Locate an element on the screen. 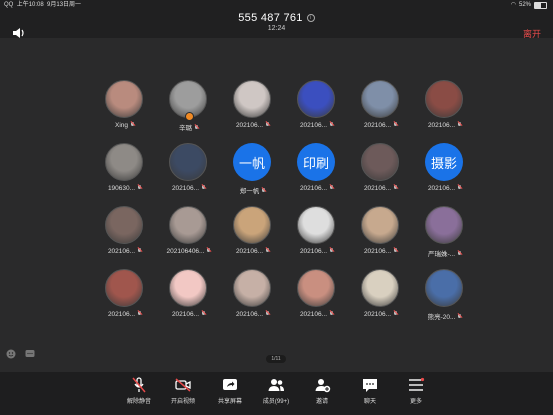  date: 9月13日周一 is located at coordinates (64, 5).